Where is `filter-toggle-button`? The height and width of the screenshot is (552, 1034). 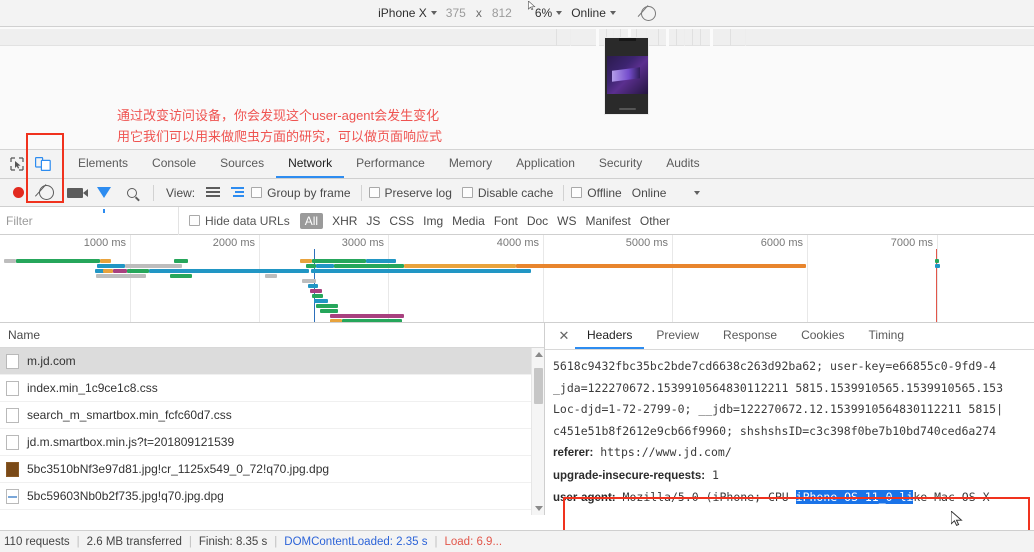 filter-toggle-button is located at coordinates (104, 196).